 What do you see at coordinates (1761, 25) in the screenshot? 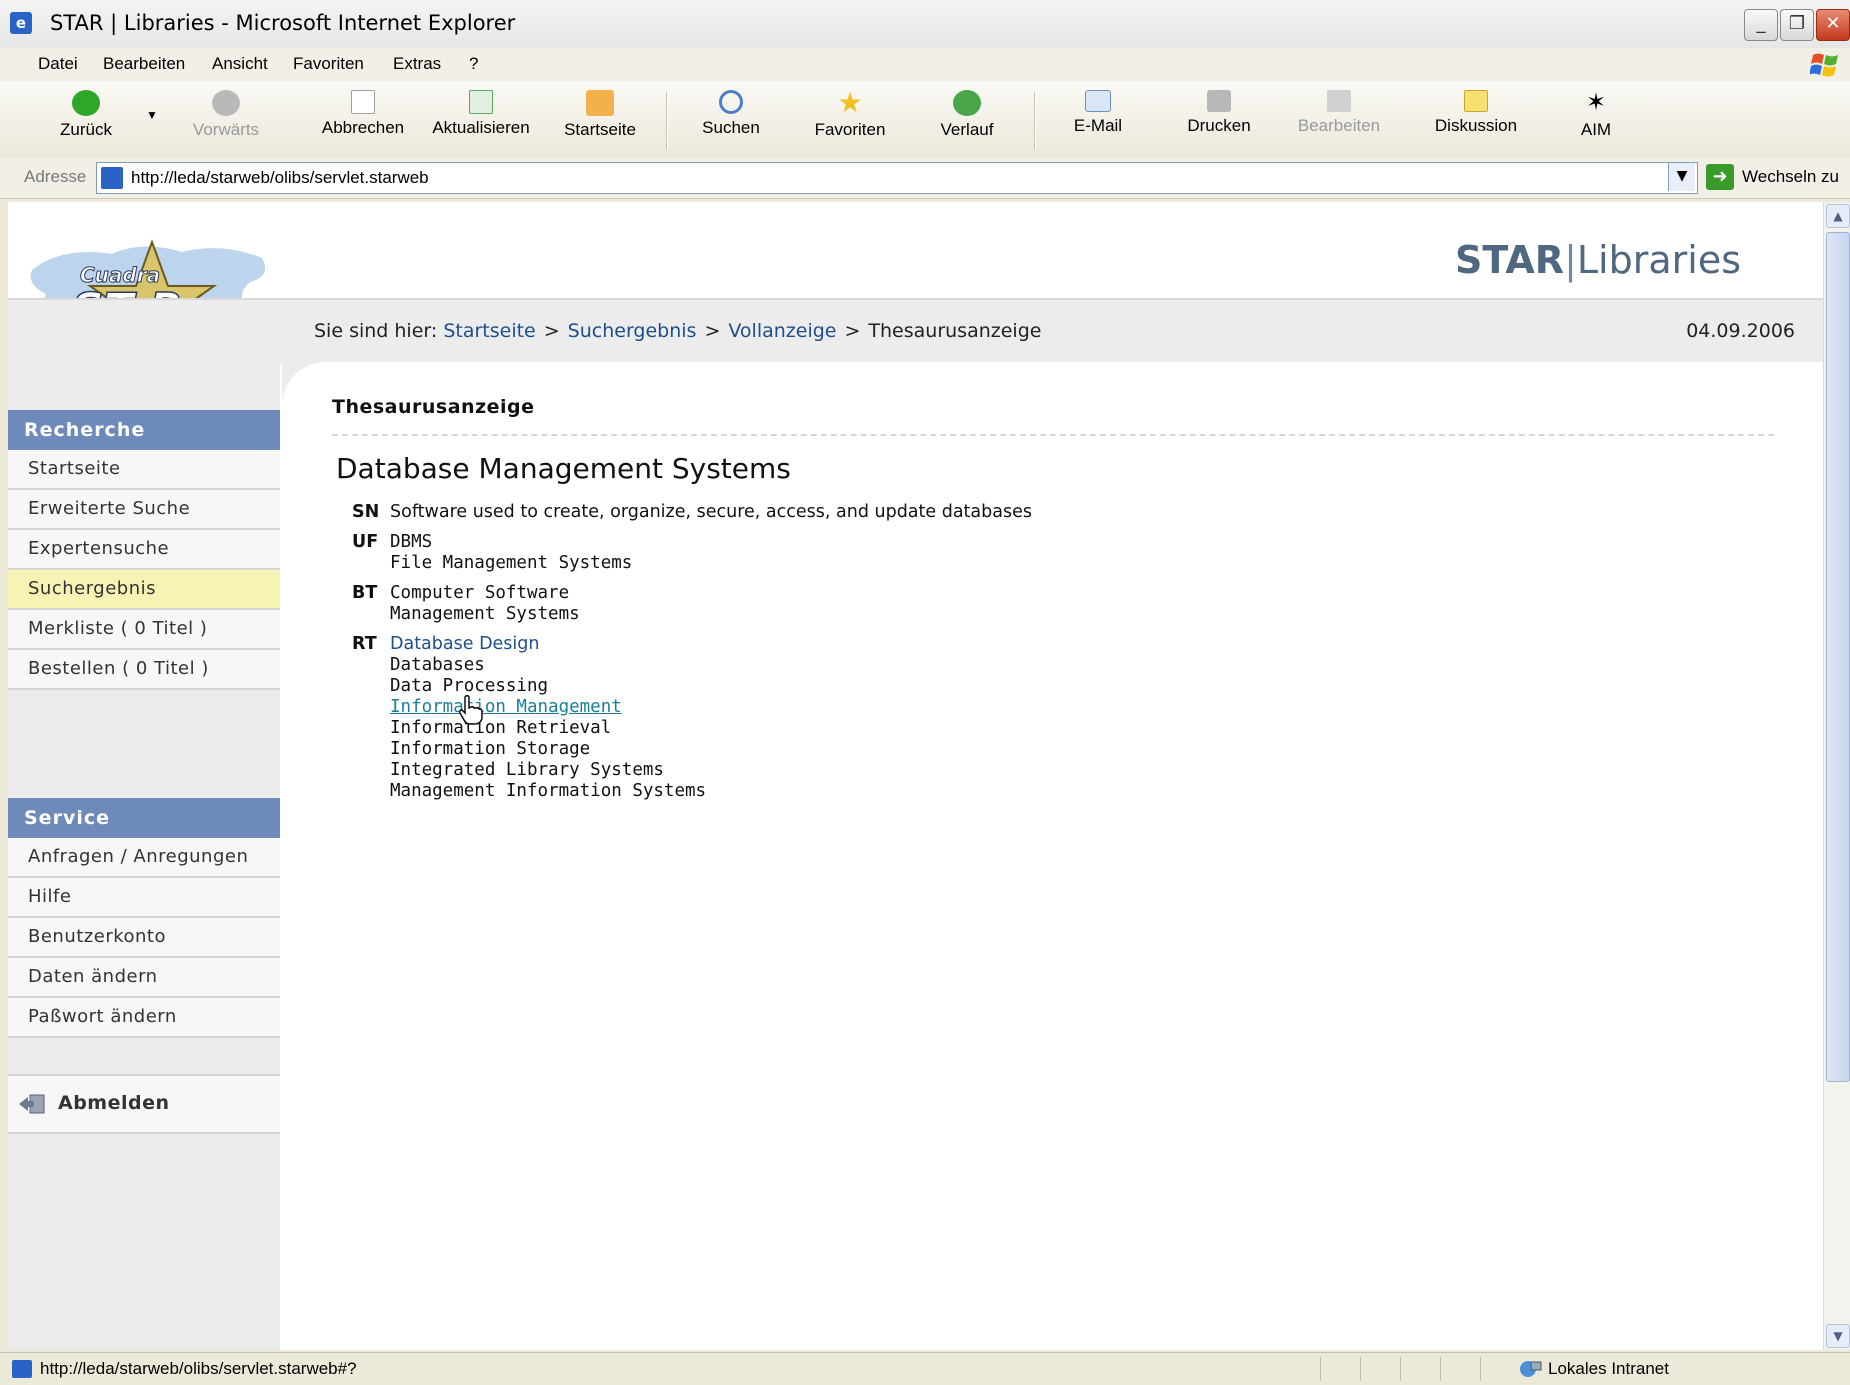
I see `minimize-button: _` at bounding box center [1761, 25].